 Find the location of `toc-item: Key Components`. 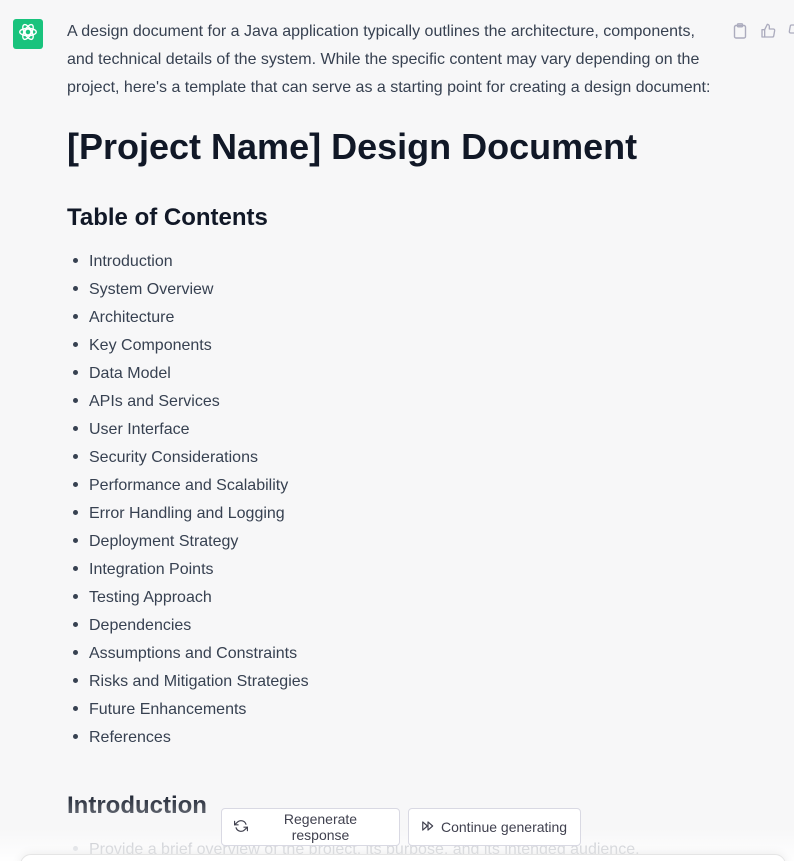

toc-item: Key Components is located at coordinates (392, 346).